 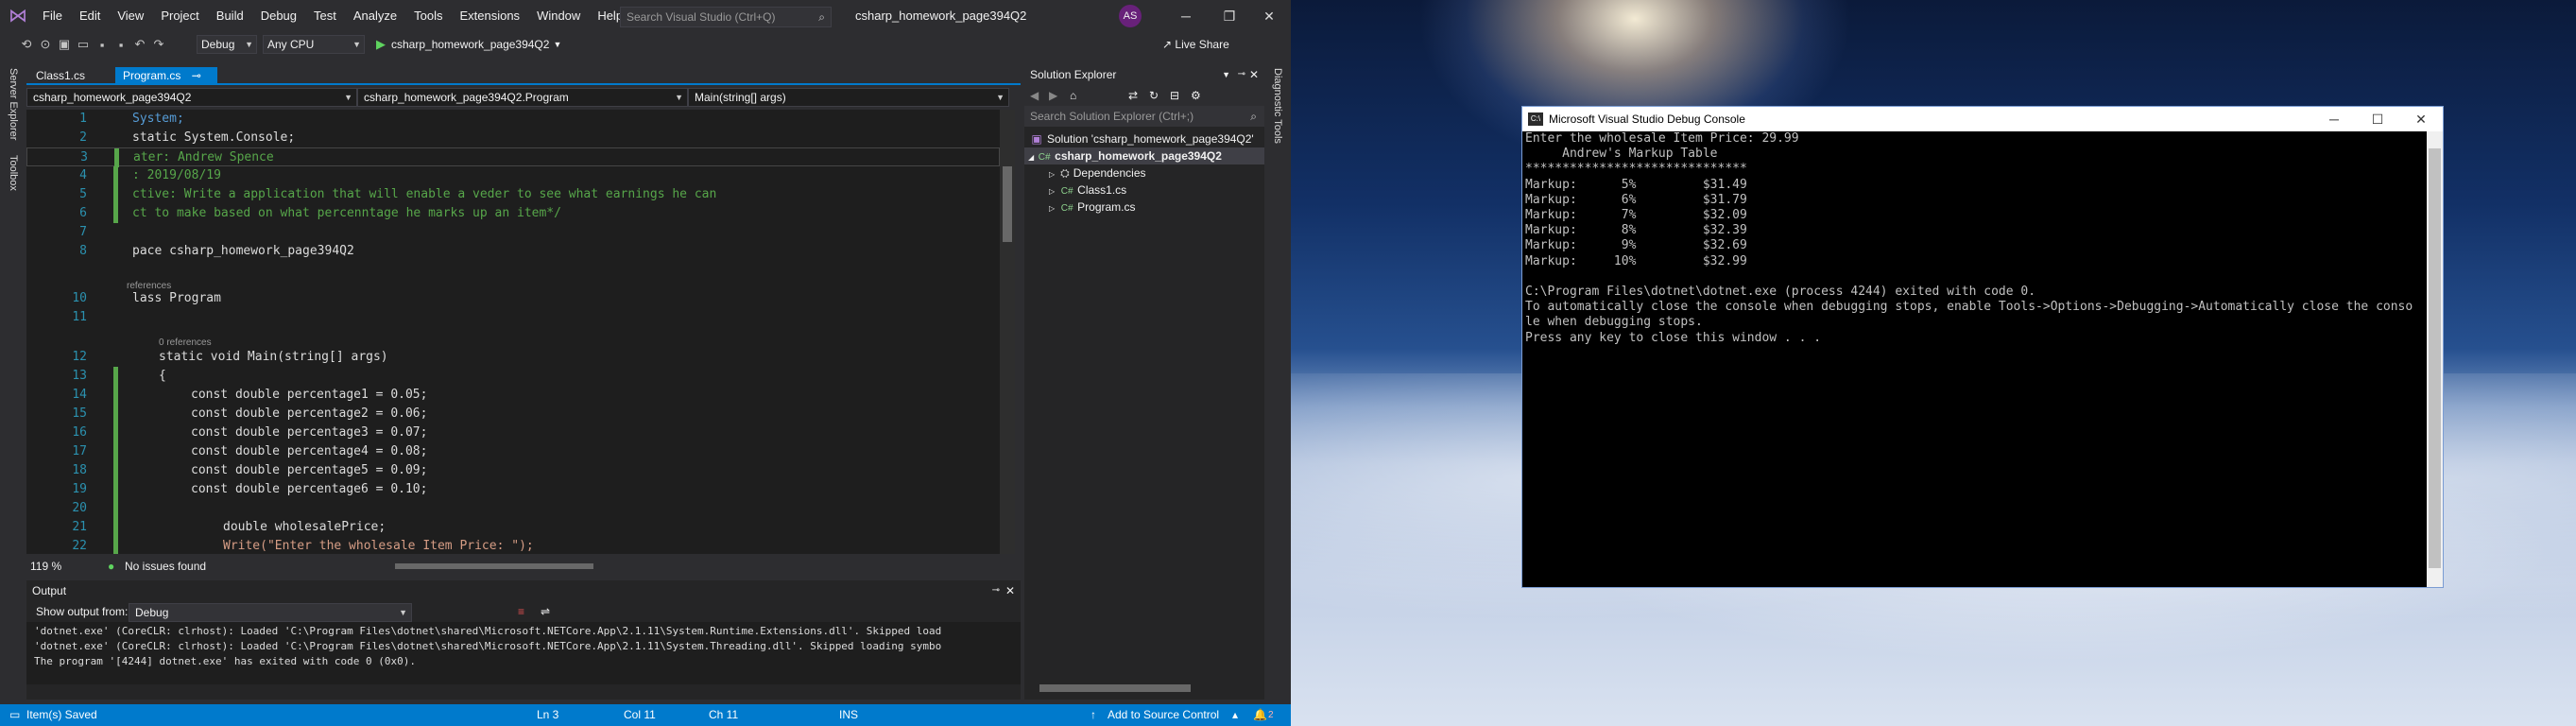 I want to click on menu-analyze: Analyze, so click(x=375, y=16).